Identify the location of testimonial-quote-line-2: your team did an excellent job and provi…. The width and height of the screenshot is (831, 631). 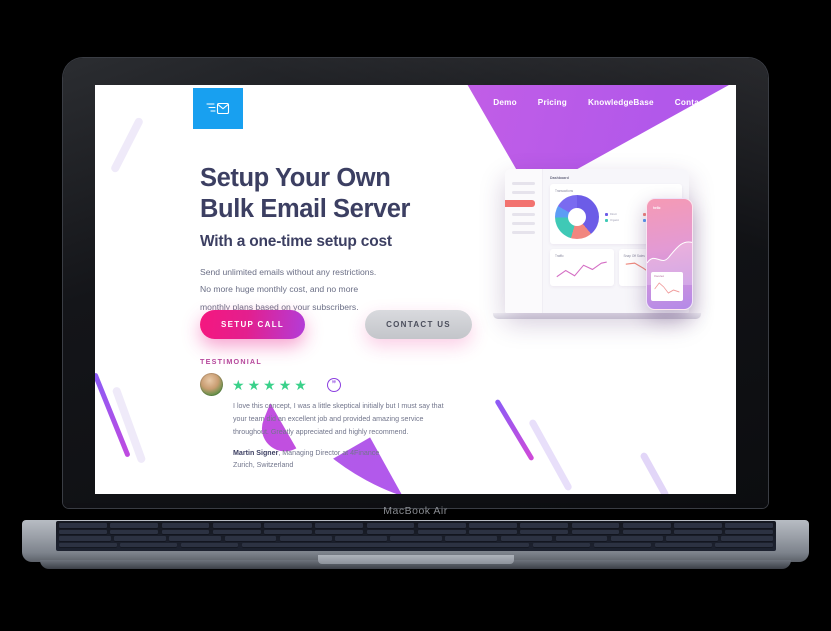
(328, 419).